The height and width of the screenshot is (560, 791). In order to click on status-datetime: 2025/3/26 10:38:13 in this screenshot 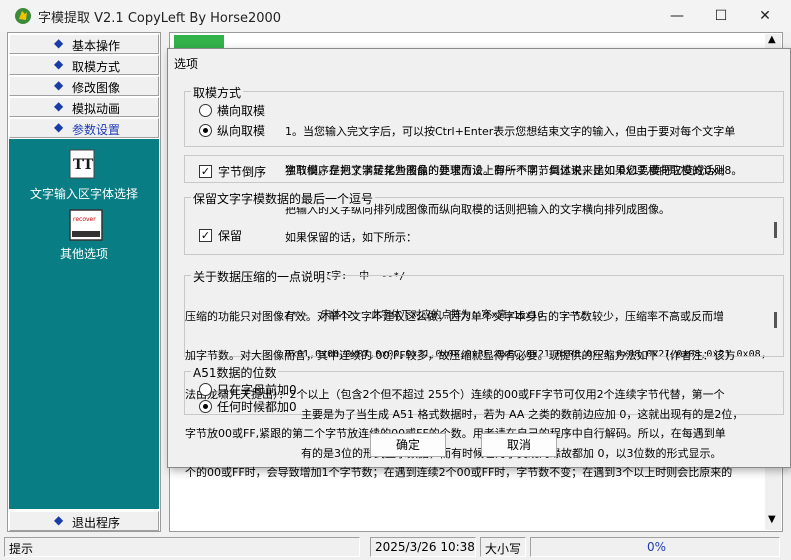, I will do `click(423, 547)`.